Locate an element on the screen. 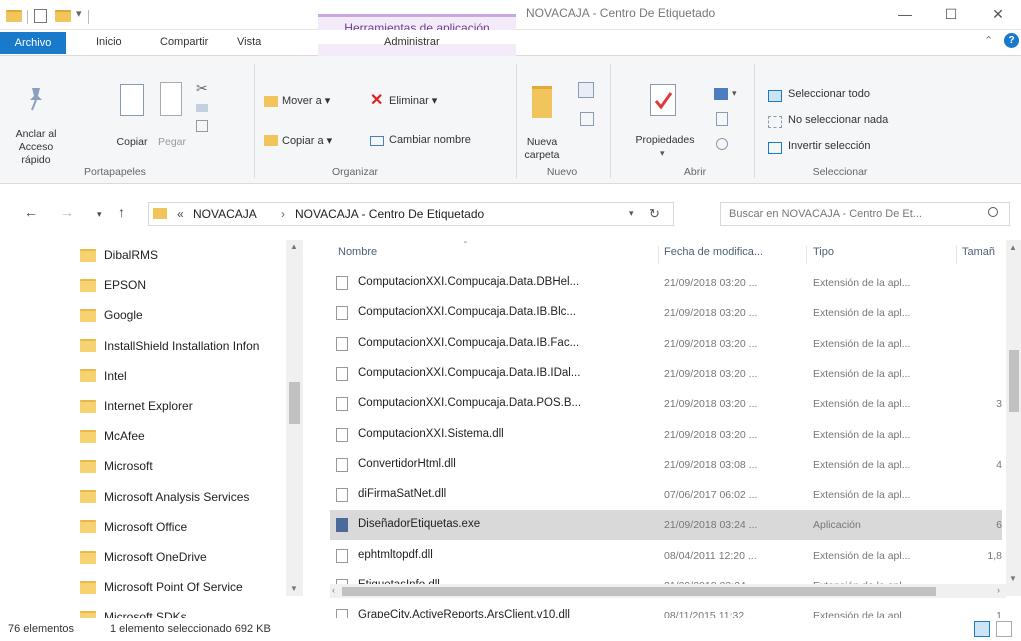  help-icon: ? is located at coordinates (1011, 40).